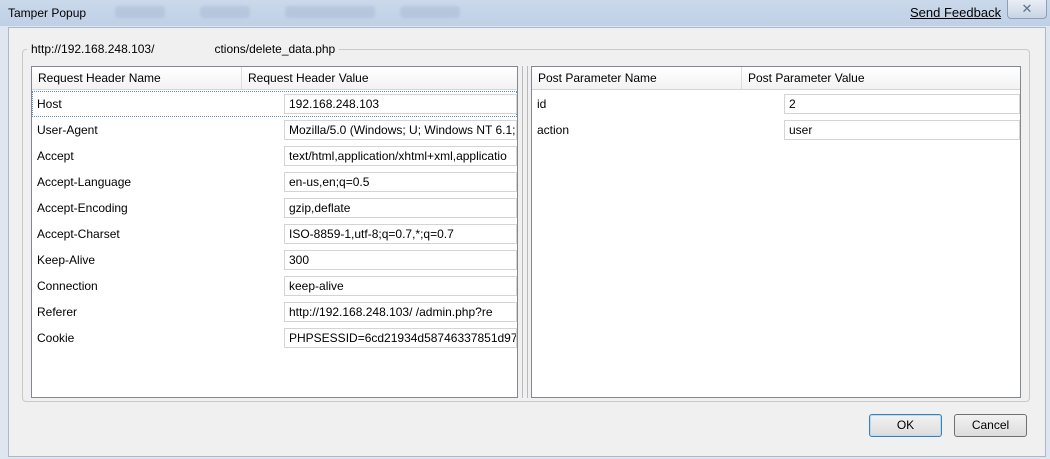 The width and height of the screenshot is (1050, 459). What do you see at coordinates (400, 260) in the screenshot?
I see `row-value-input: 300` at bounding box center [400, 260].